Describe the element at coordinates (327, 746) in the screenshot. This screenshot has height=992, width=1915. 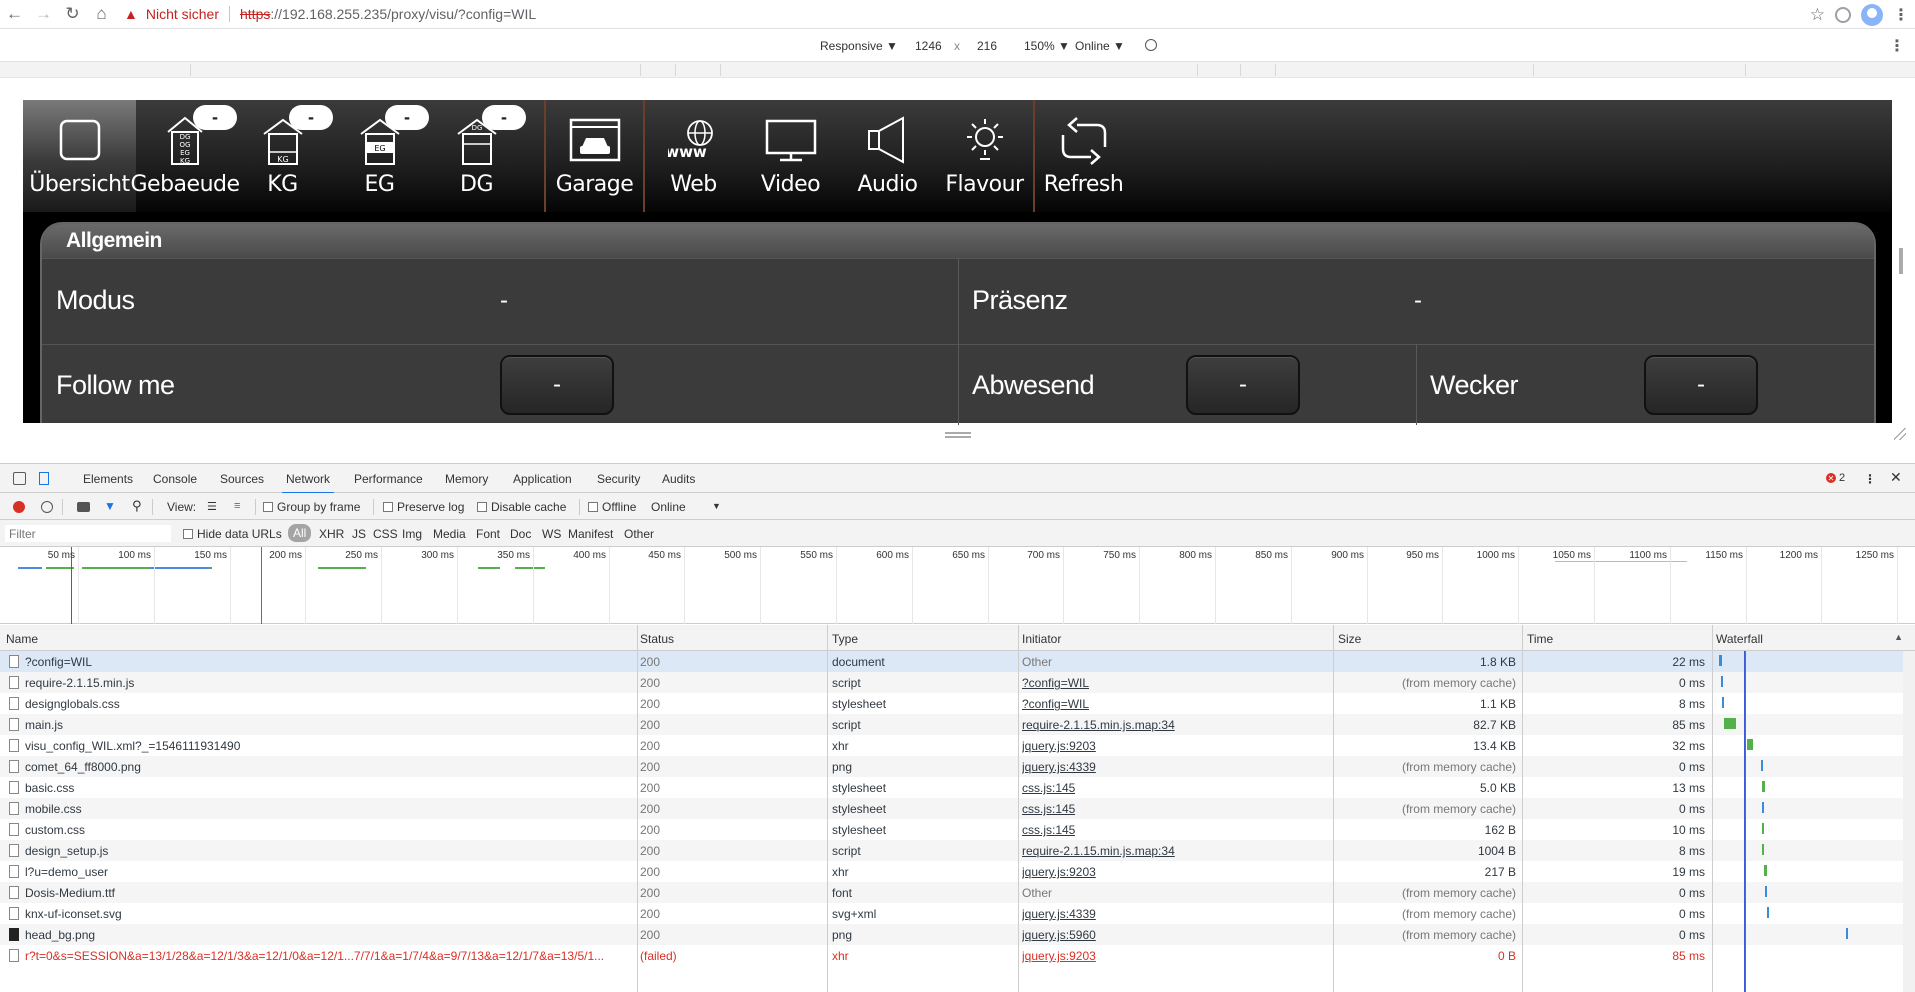
I see `request-name: visu_config_WIL.xml?_=1546111931490` at that location.